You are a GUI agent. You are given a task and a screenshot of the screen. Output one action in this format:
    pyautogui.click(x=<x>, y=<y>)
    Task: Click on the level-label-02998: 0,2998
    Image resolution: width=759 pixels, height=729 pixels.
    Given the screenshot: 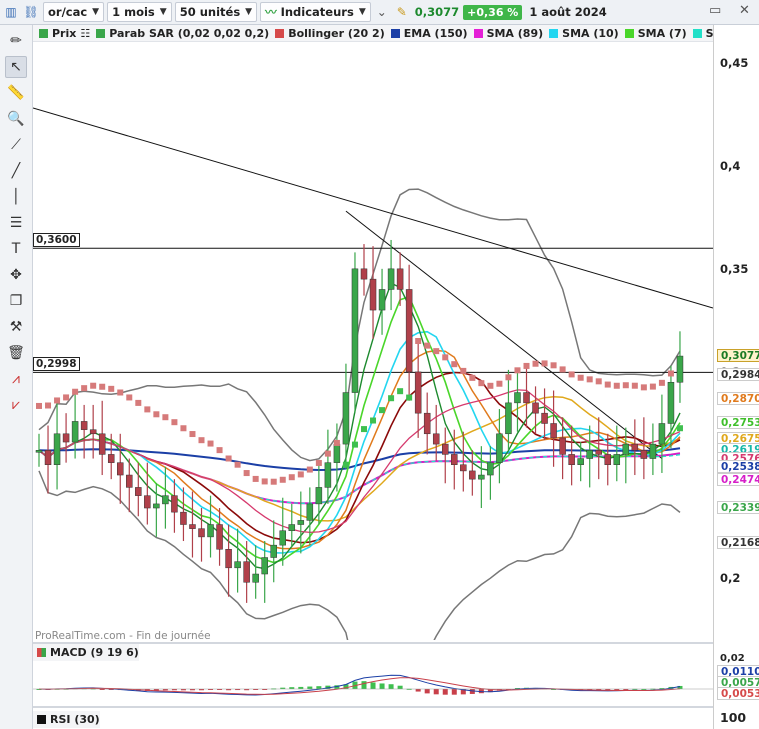 What is the action you would take?
    pyautogui.click(x=56, y=364)
    